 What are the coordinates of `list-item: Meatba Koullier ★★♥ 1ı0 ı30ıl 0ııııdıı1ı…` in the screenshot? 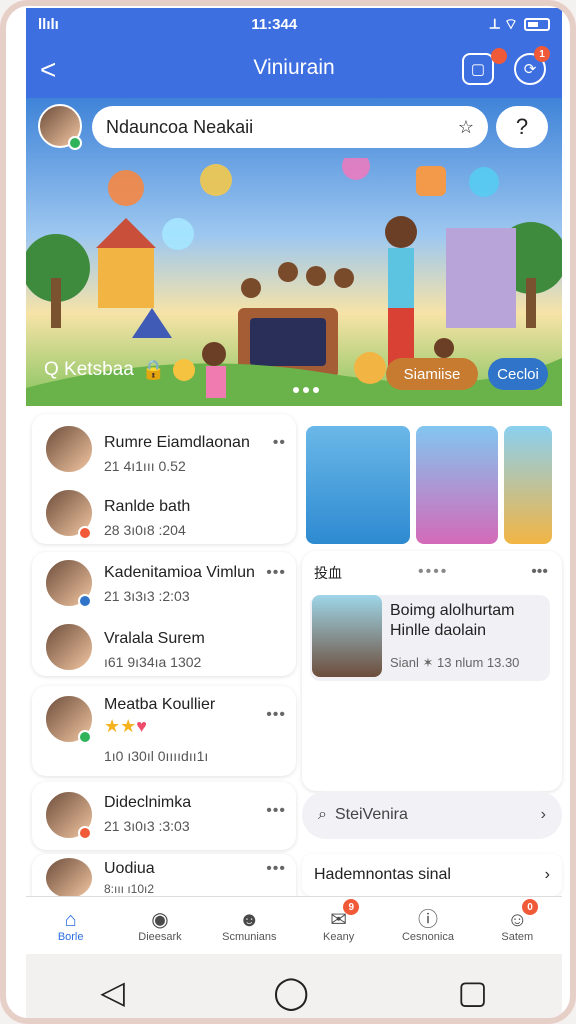 It's located at (164, 731).